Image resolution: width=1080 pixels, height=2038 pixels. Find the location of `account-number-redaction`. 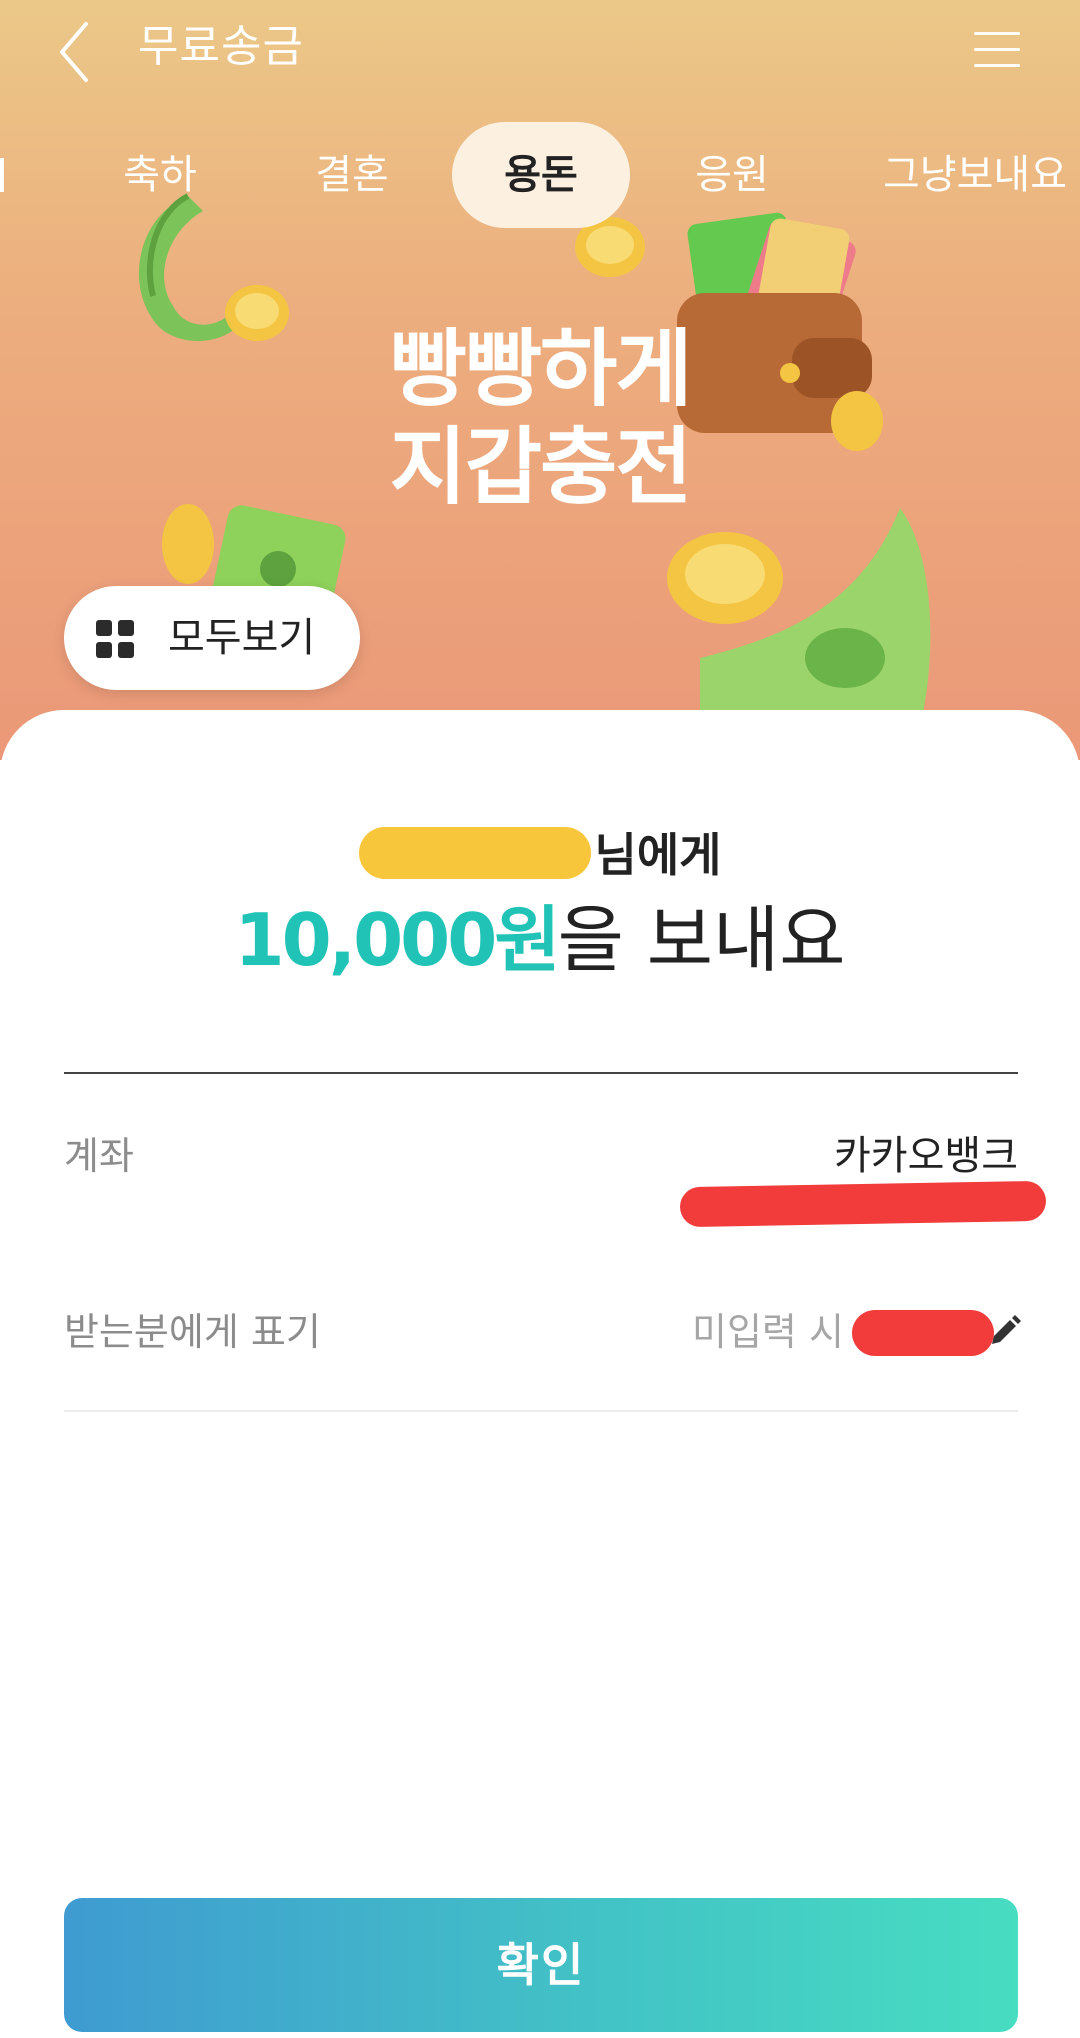

account-number-redaction is located at coordinates (863, 1204).